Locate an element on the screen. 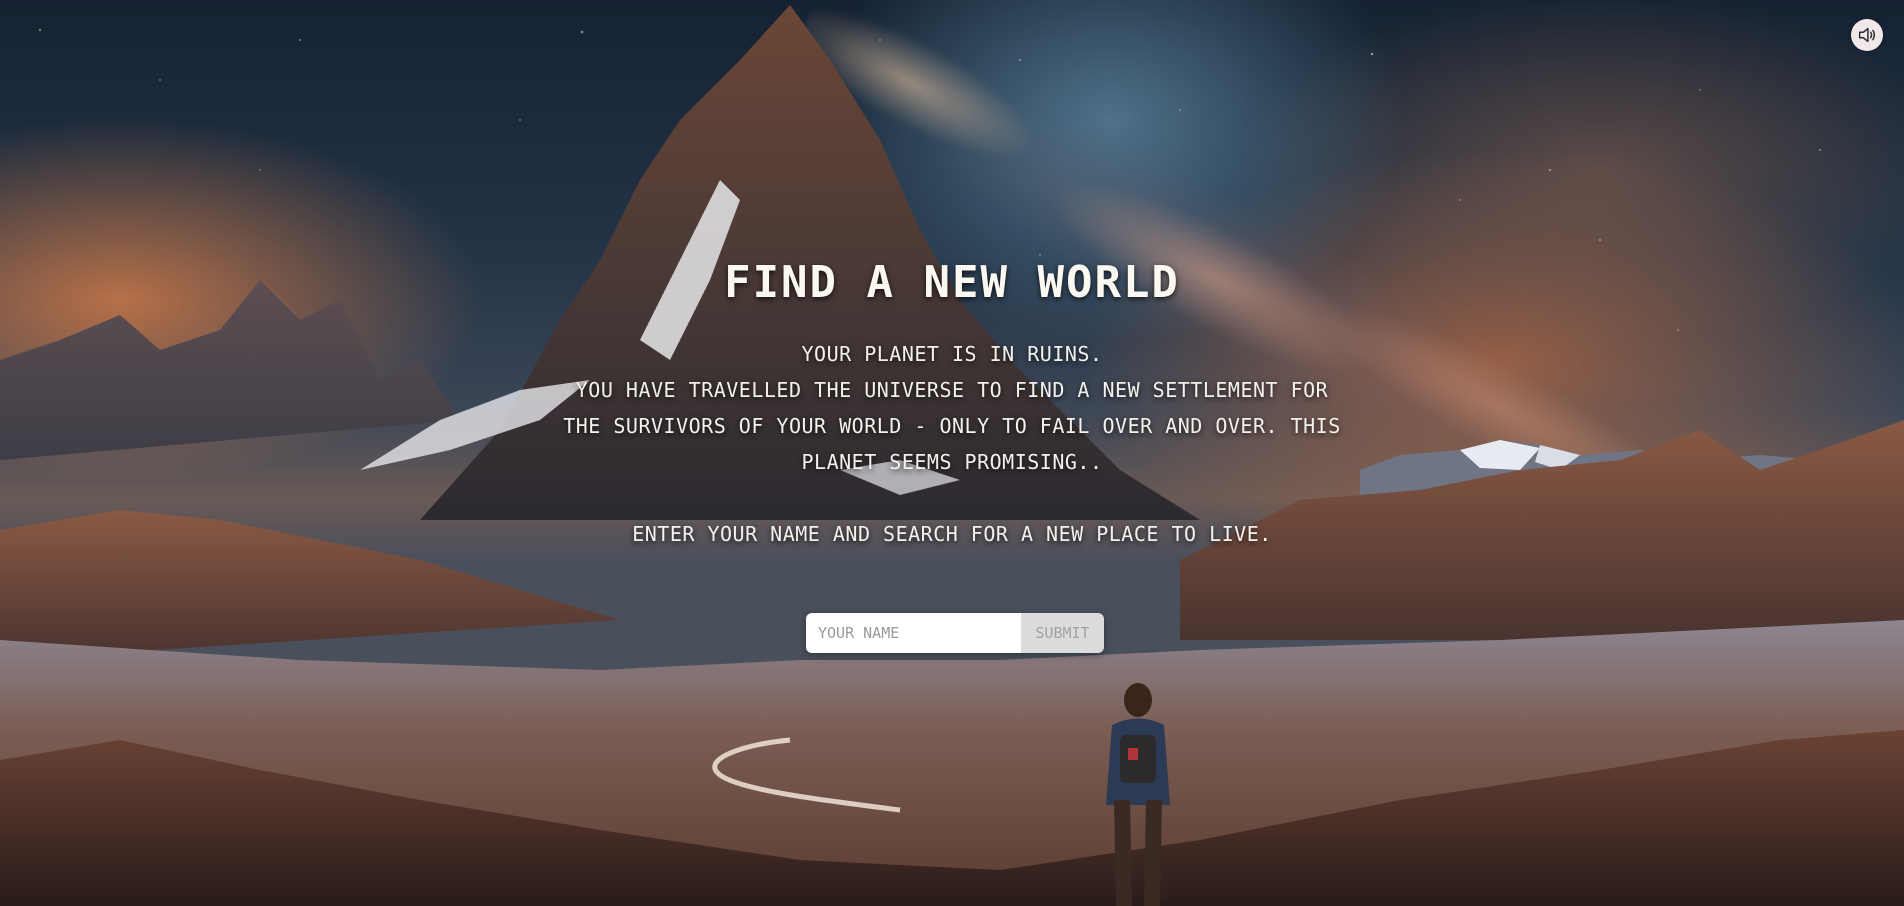  speaker-icon is located at coordinates (1867, 35).